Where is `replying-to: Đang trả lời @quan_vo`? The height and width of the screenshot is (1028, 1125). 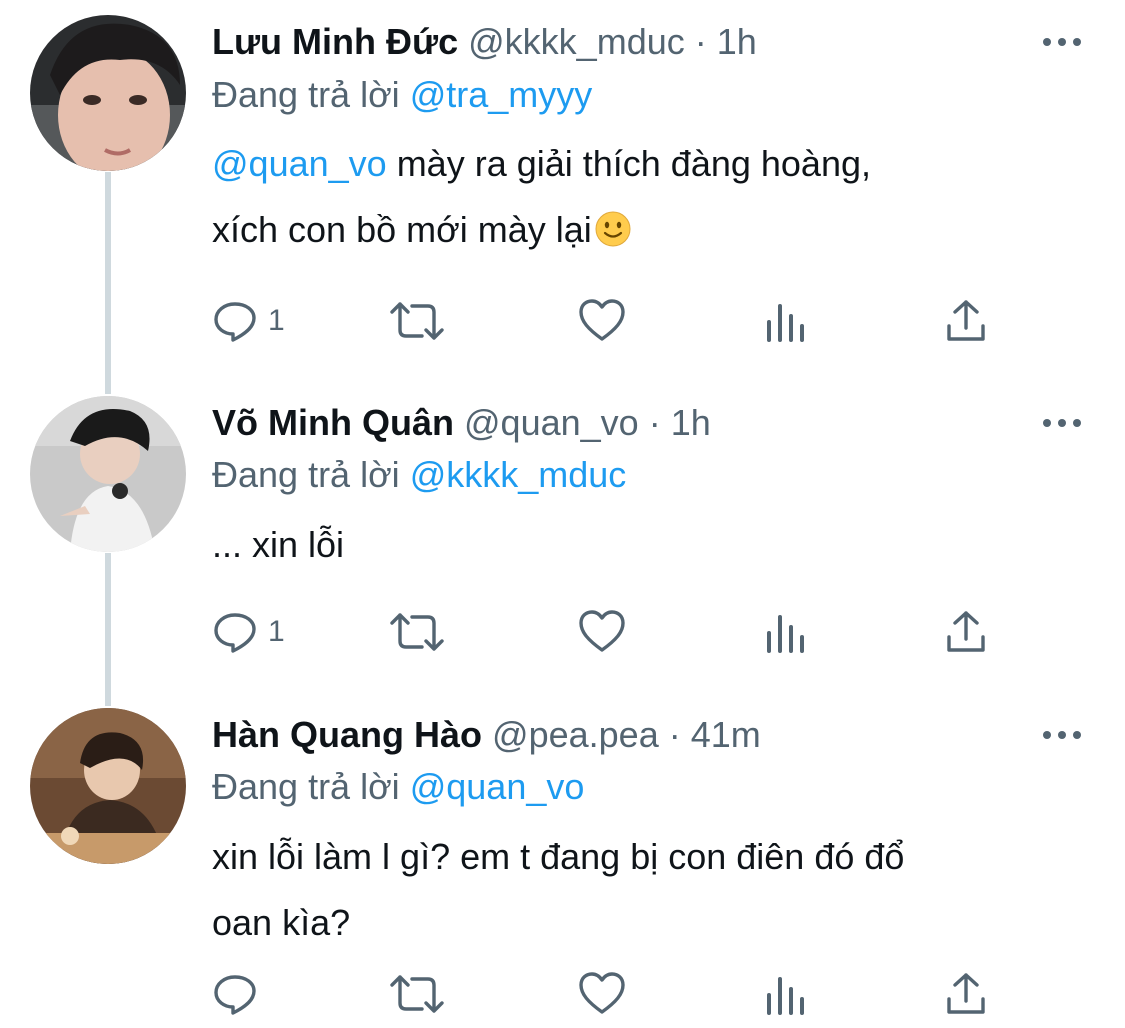 replying-to: Đang trả lời @quan_vo is located at coordinates (398, 787).